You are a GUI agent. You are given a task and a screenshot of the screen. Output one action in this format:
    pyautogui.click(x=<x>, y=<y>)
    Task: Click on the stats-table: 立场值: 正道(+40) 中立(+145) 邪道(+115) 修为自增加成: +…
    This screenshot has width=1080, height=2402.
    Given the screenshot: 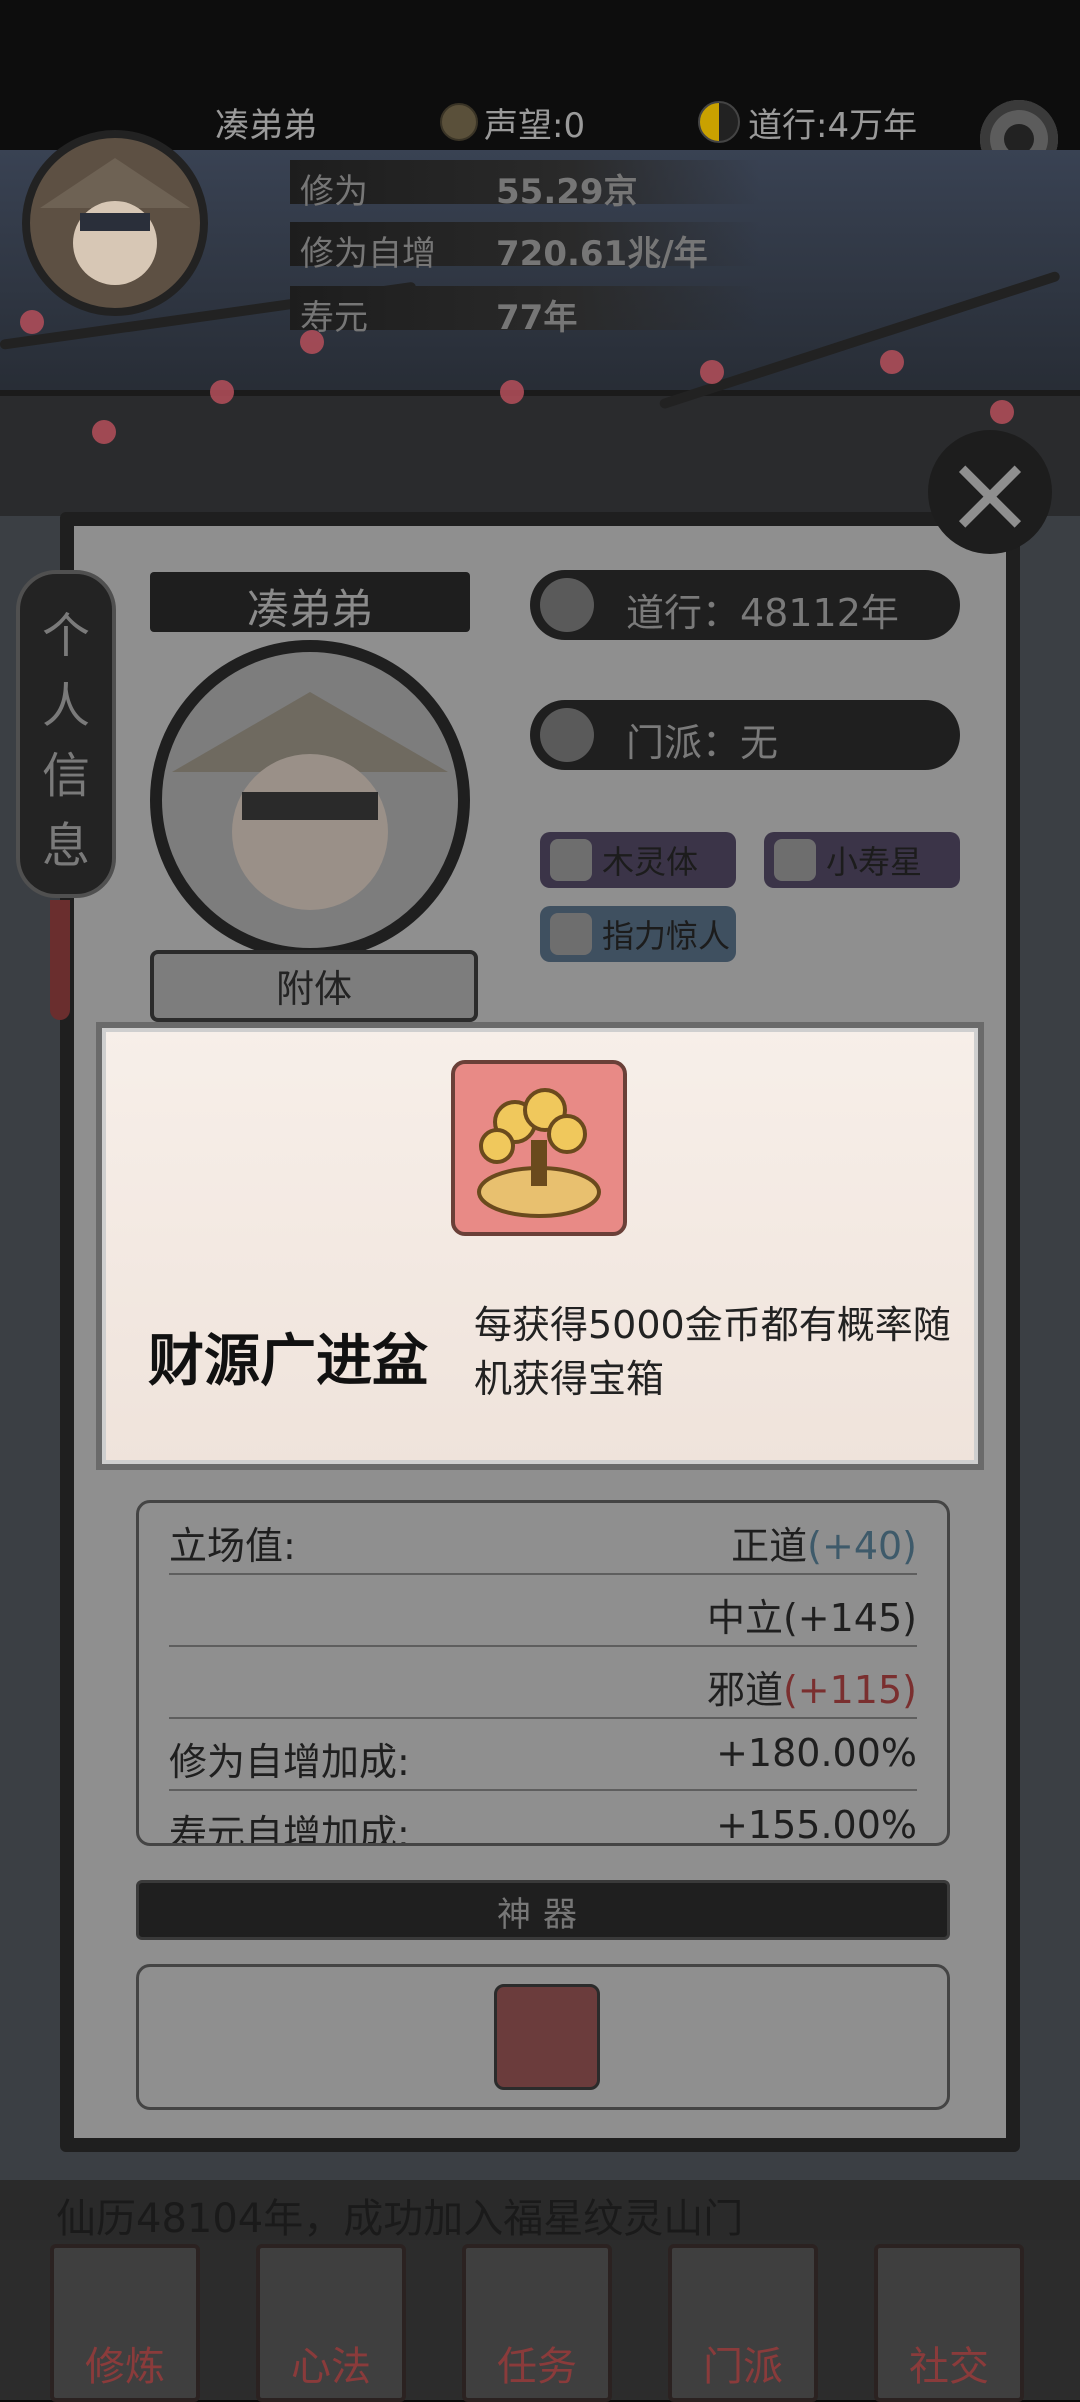 What is the action you would take?
    pyautogui.click(x=543, y=1673)
    